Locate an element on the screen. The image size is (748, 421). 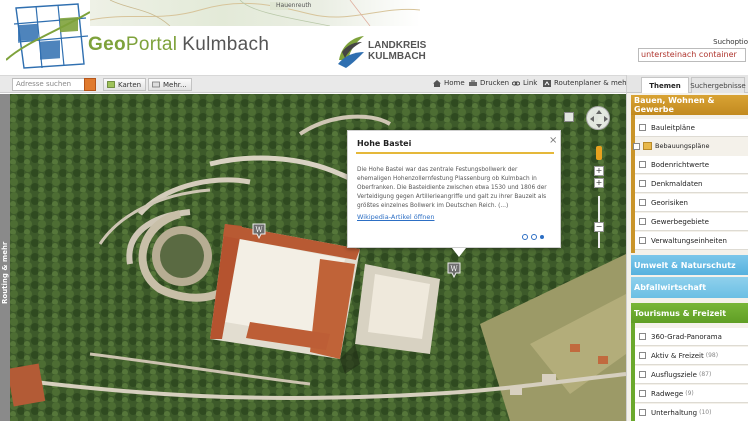
svg-text: W is located at coordinates (454, 269).